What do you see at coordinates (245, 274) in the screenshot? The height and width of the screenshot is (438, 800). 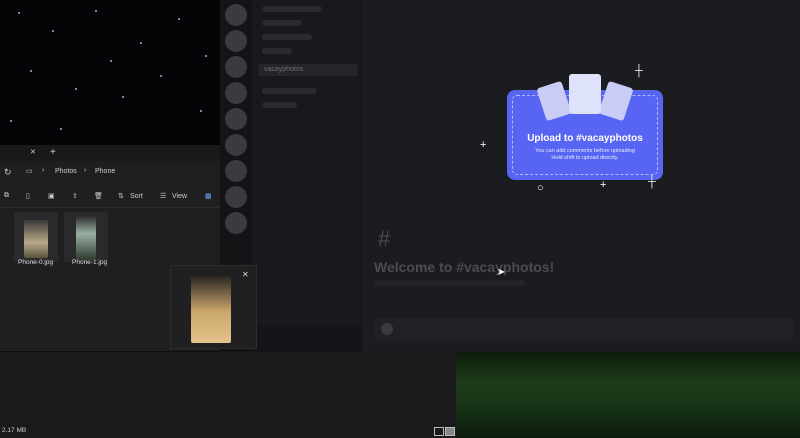 I see `close-icon: ✕` at bounding box center [245, 274].